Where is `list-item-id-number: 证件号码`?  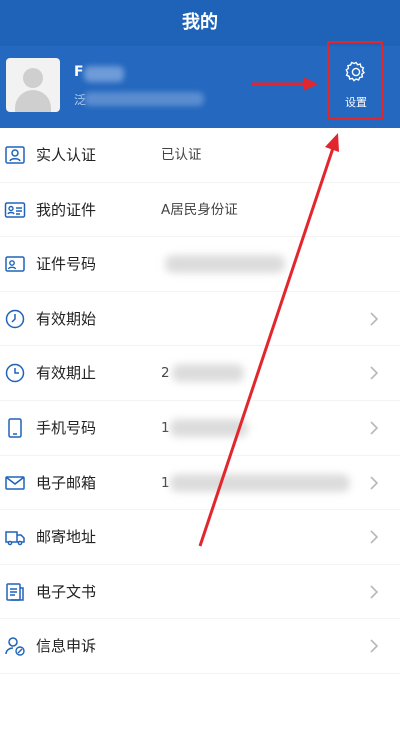
list-item-id-number: 证件号码 is located at coordinates (200, 264).